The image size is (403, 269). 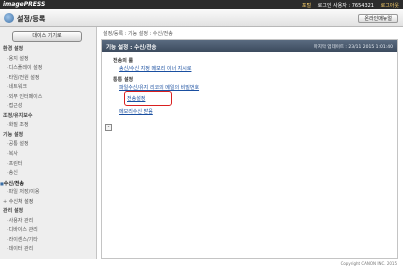 I want to click on top-links: 포털 로그인 사용자 : 7654321 로그아웃, so click(x=348, y=5).